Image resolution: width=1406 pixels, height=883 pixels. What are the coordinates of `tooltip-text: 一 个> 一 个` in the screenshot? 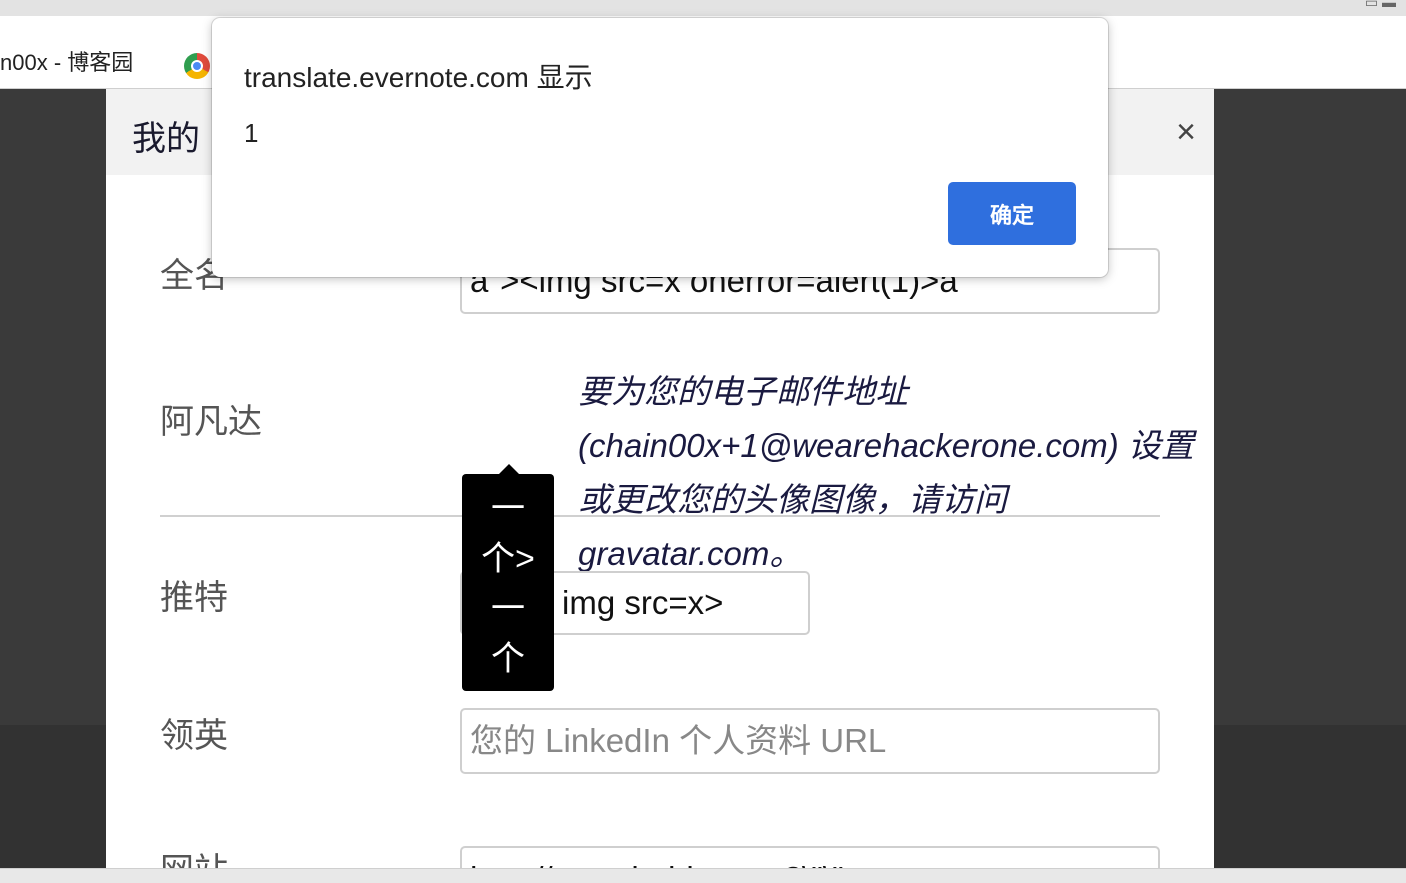 It's located at (508, 584).